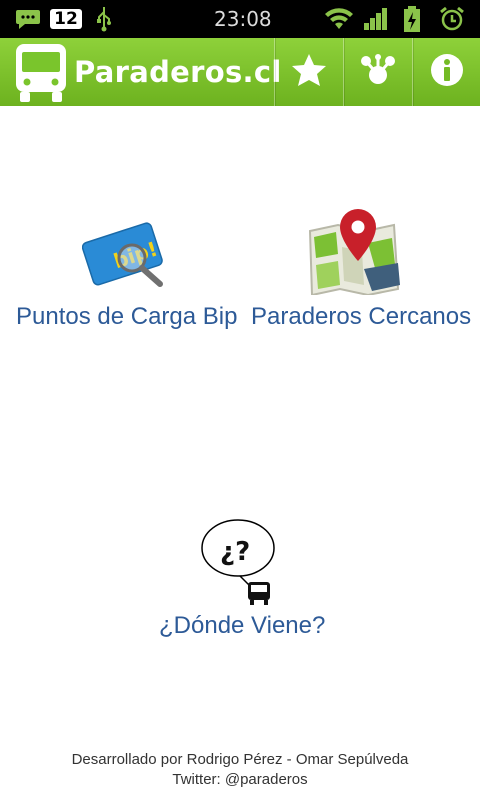 Image resolution: width=480 pixels, height=800 pixels. I want to click on battery-icon, so click(412, 19).